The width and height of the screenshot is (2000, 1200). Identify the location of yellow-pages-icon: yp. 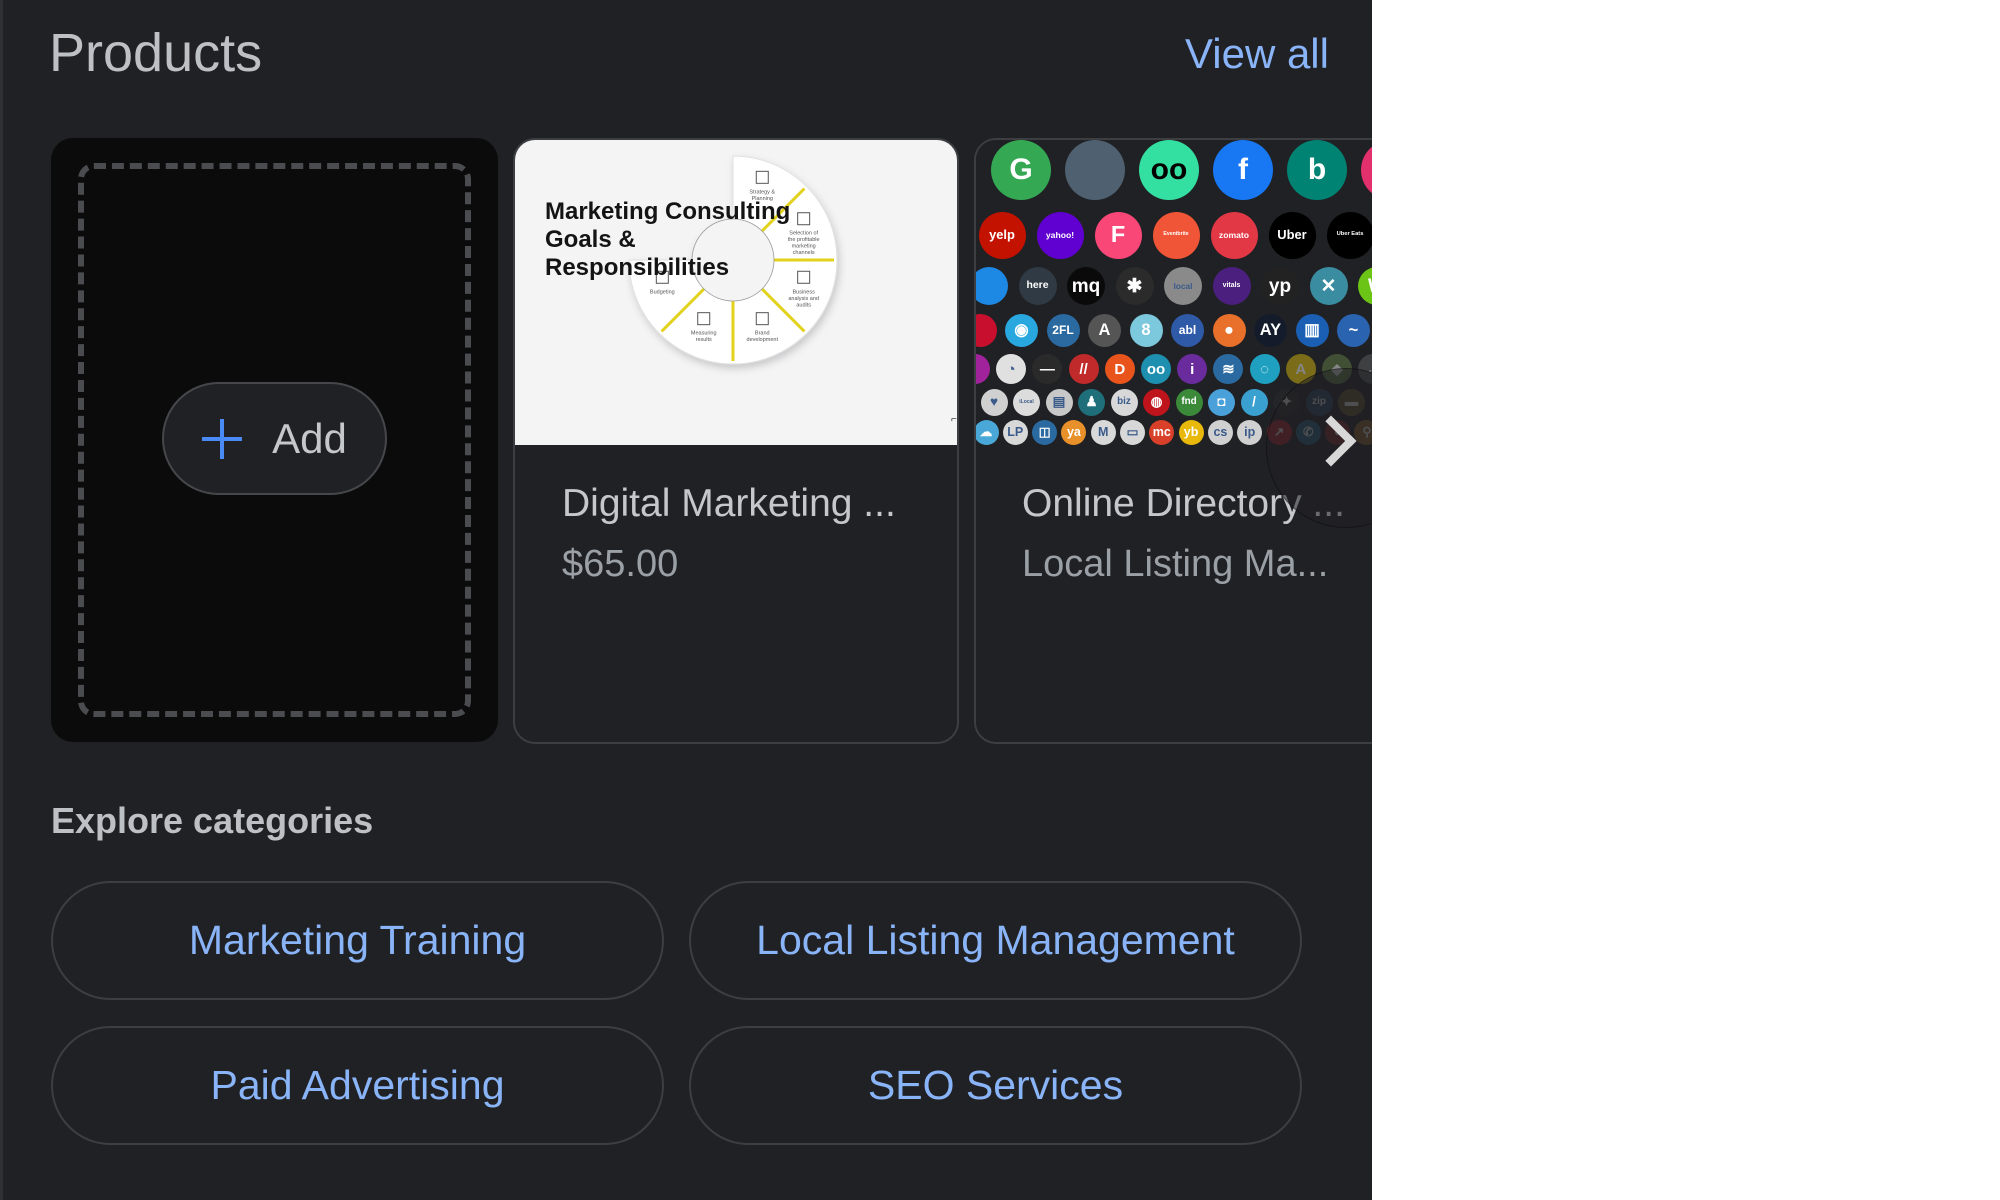
(1280, 286).